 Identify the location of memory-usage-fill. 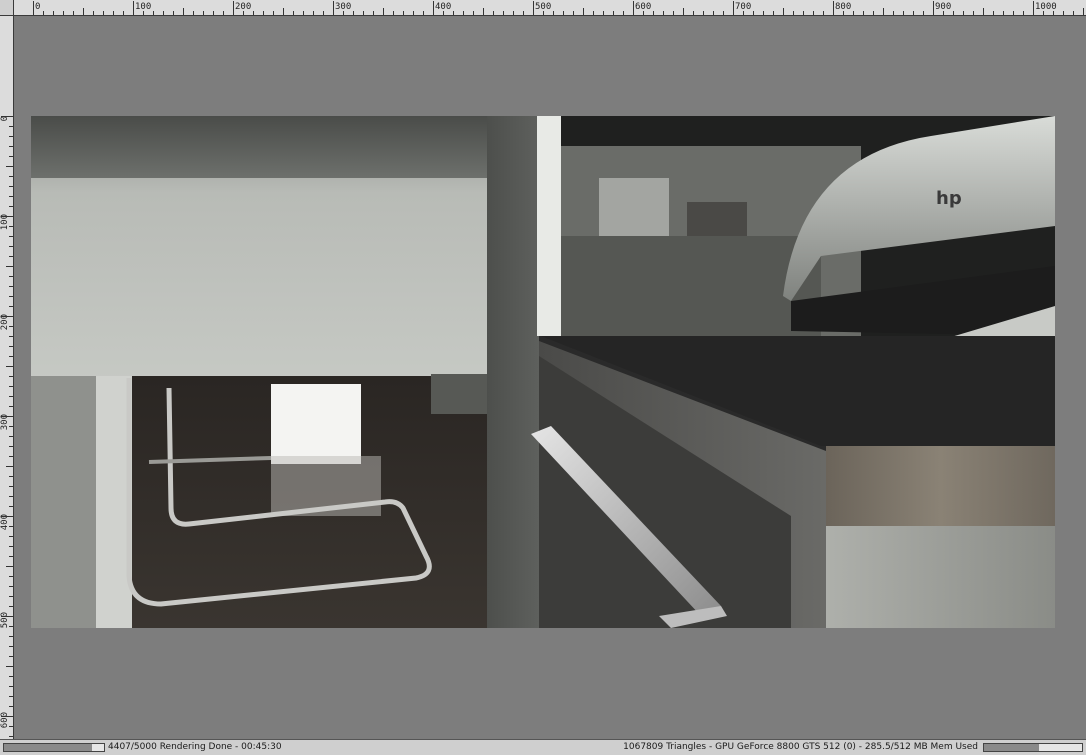
(1011, 747).